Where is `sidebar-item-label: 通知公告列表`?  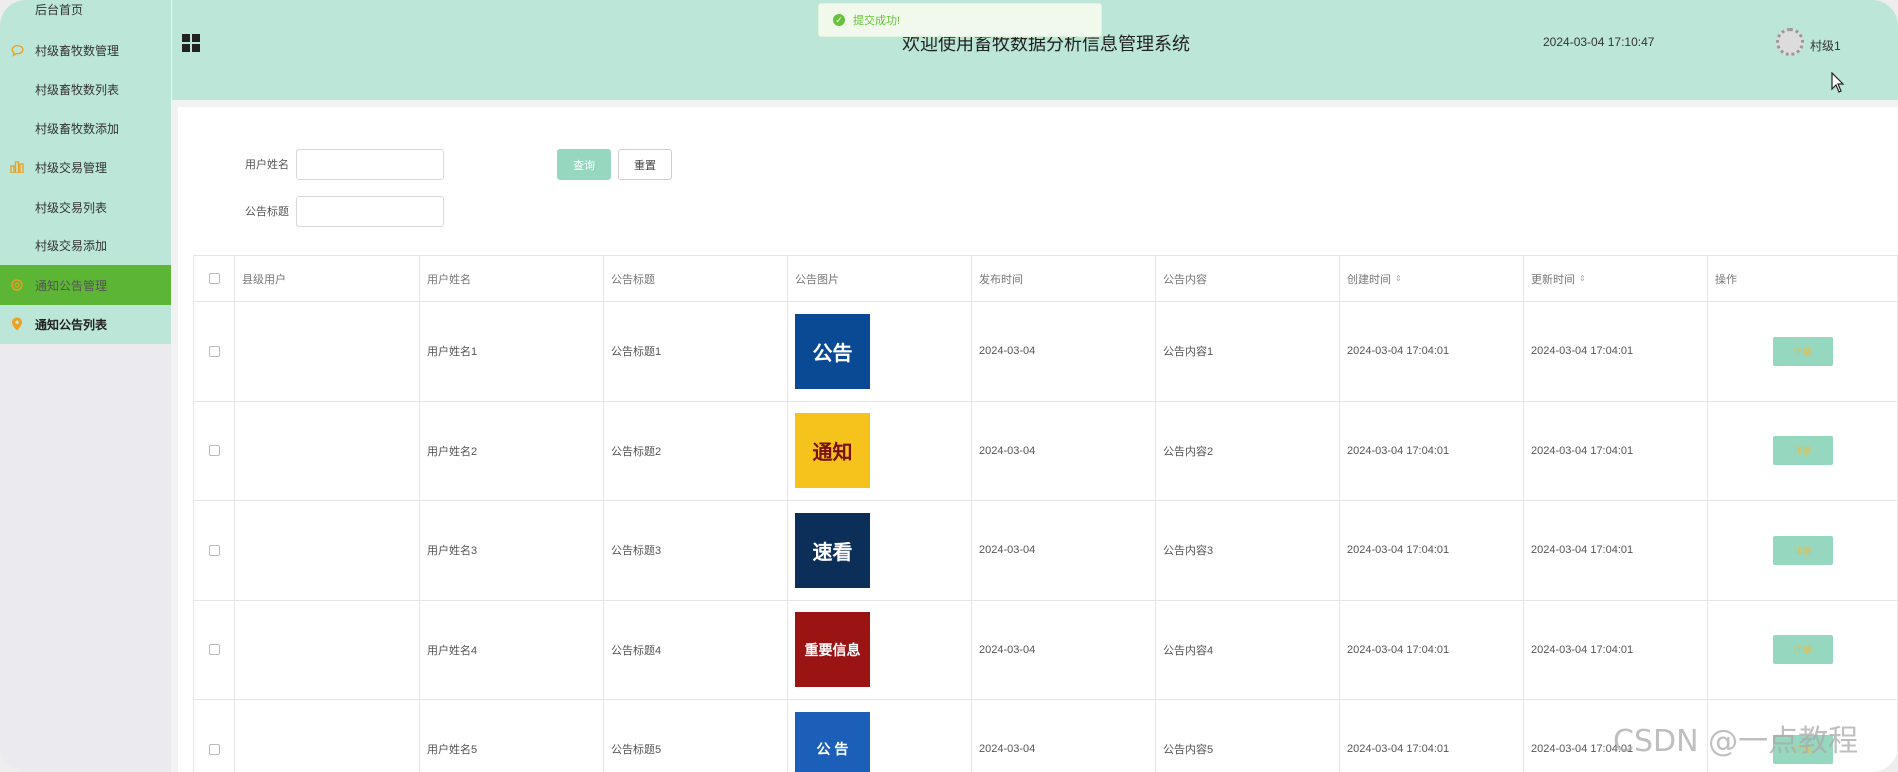
sidebar-item-label: 通知公告列表 is located at coordinates (71, 324).